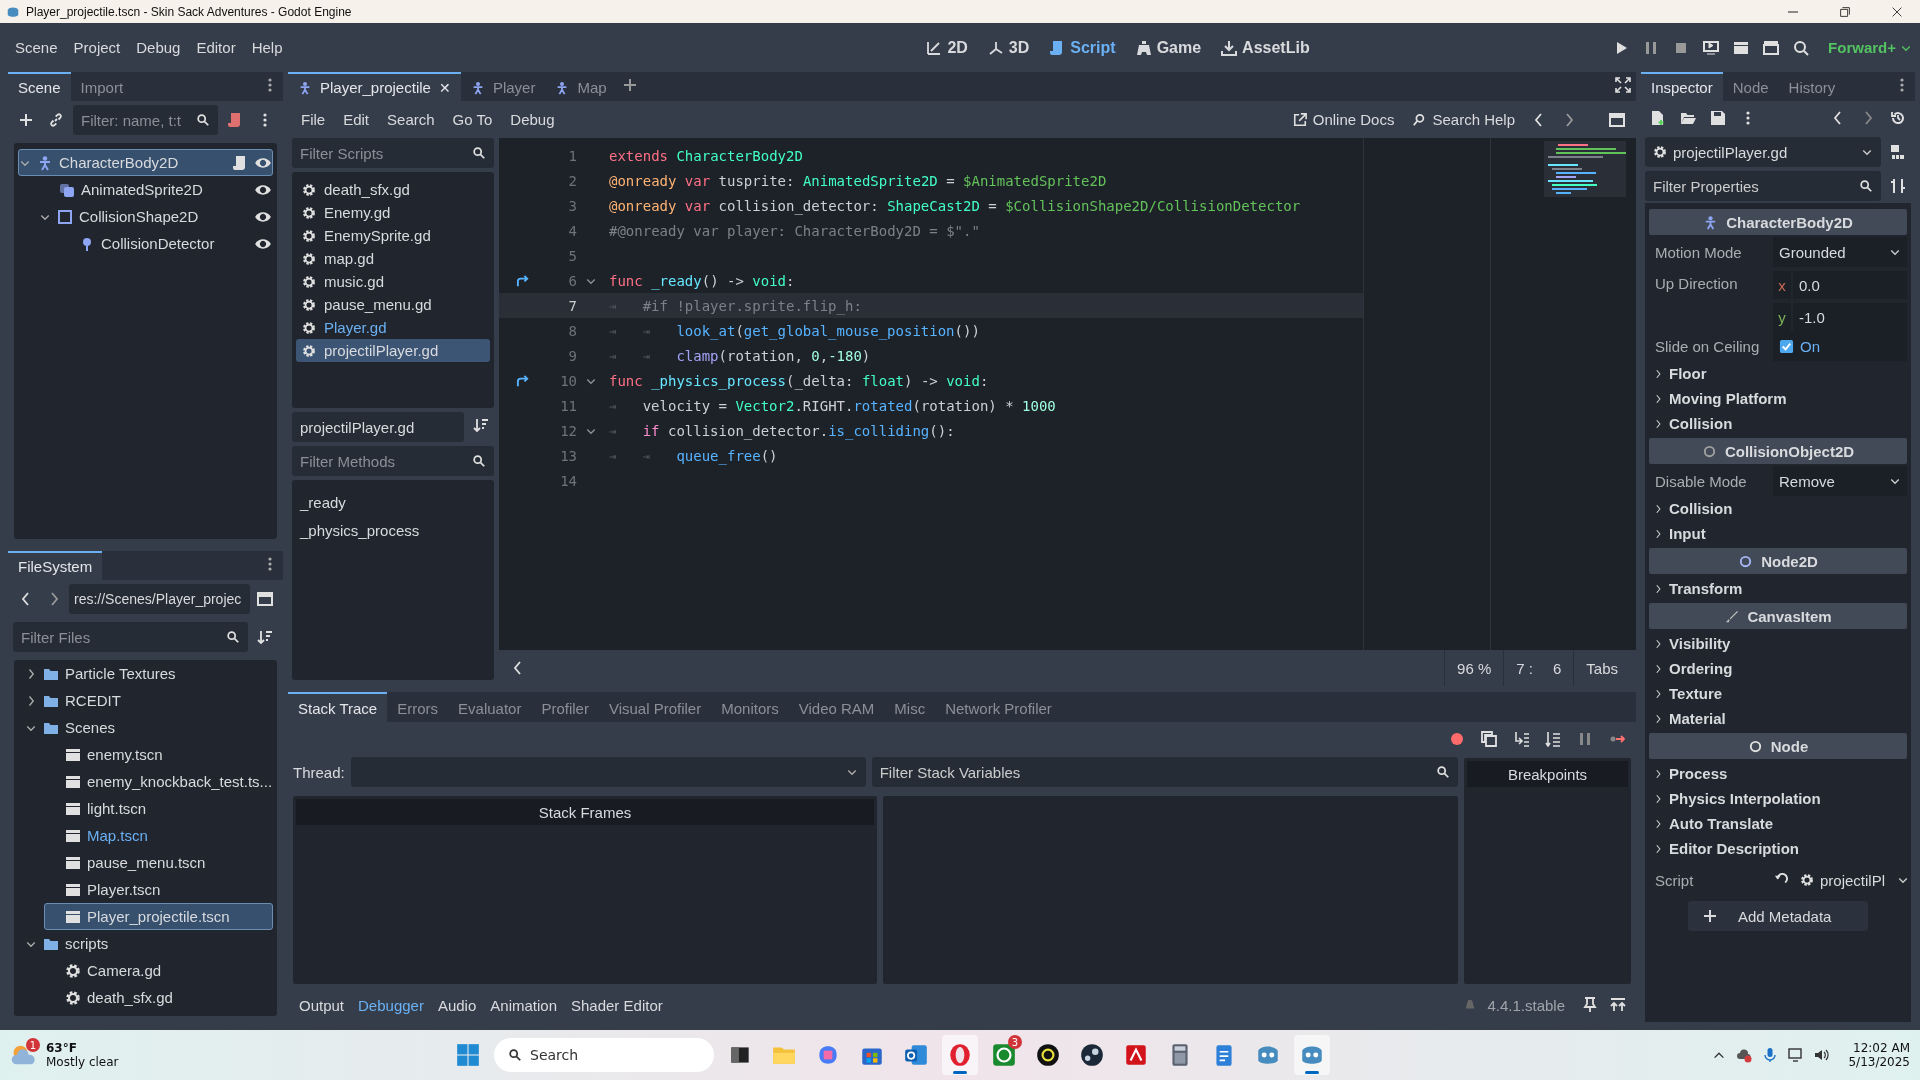 Image resolution: width=1920 pixels, height=1080 pixels. Describe the element at coordinates (1840, 252) in the screenshot. I see `dropdown: Grounded` at that location.